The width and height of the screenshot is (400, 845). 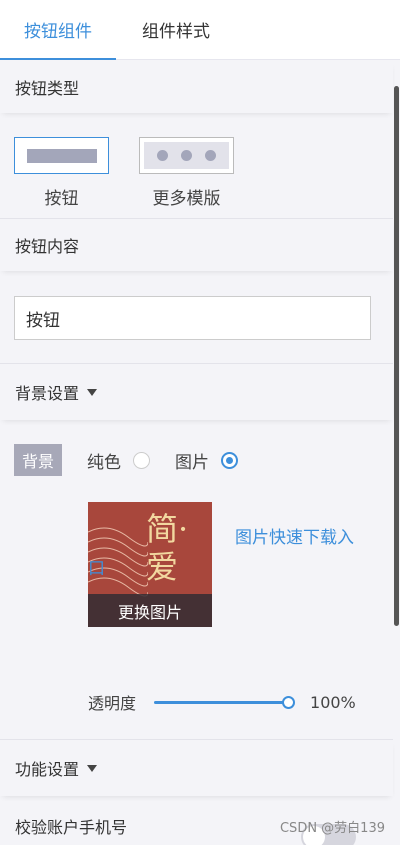 I want to click on button-content-title: 按钮内容, so click(x=47, y=246).